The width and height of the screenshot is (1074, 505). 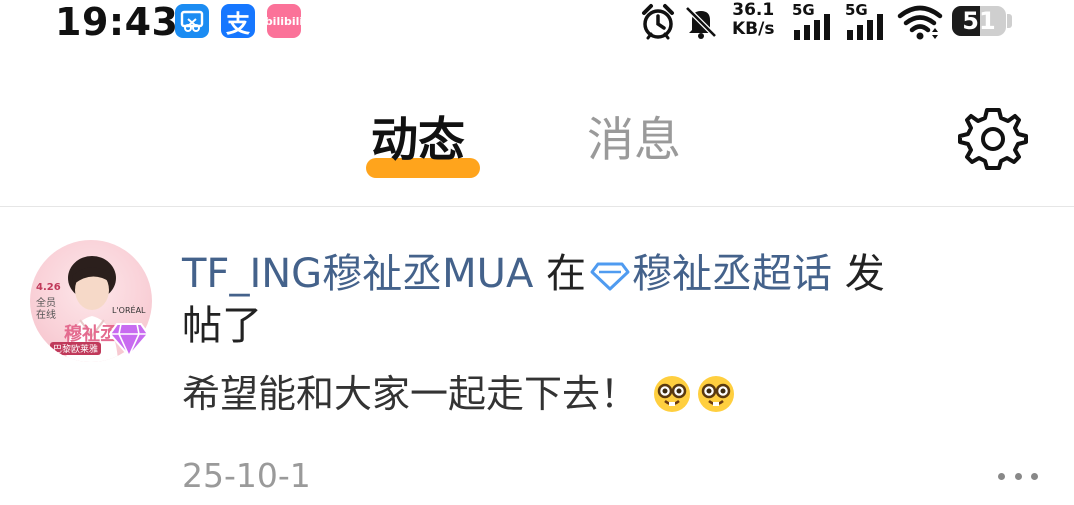 What do you see at coordinates (238, 21) in the screenshot?
I see `alipay-icon: 支` at bounding box center [238, 21].